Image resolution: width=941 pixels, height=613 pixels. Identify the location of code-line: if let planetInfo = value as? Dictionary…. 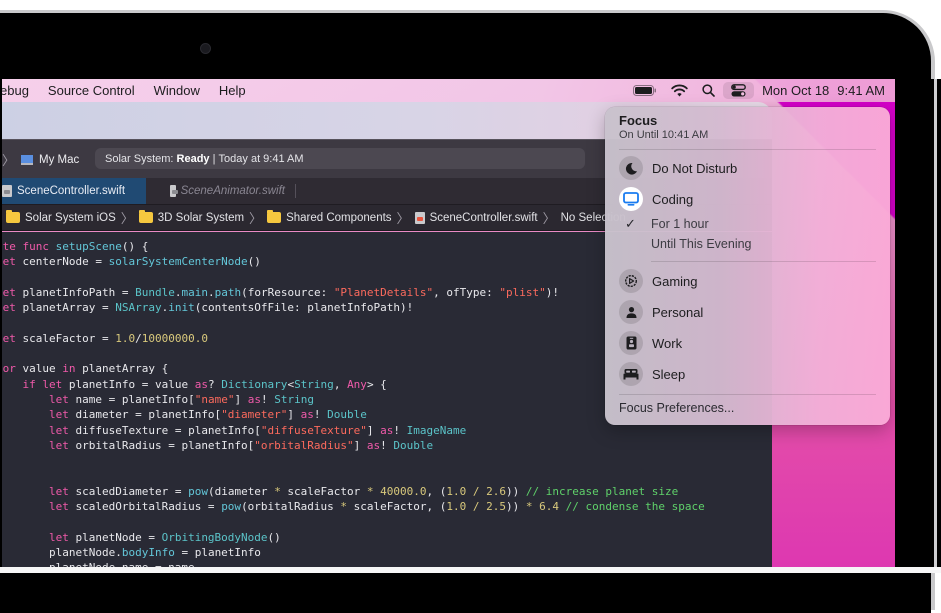
(194, 384).